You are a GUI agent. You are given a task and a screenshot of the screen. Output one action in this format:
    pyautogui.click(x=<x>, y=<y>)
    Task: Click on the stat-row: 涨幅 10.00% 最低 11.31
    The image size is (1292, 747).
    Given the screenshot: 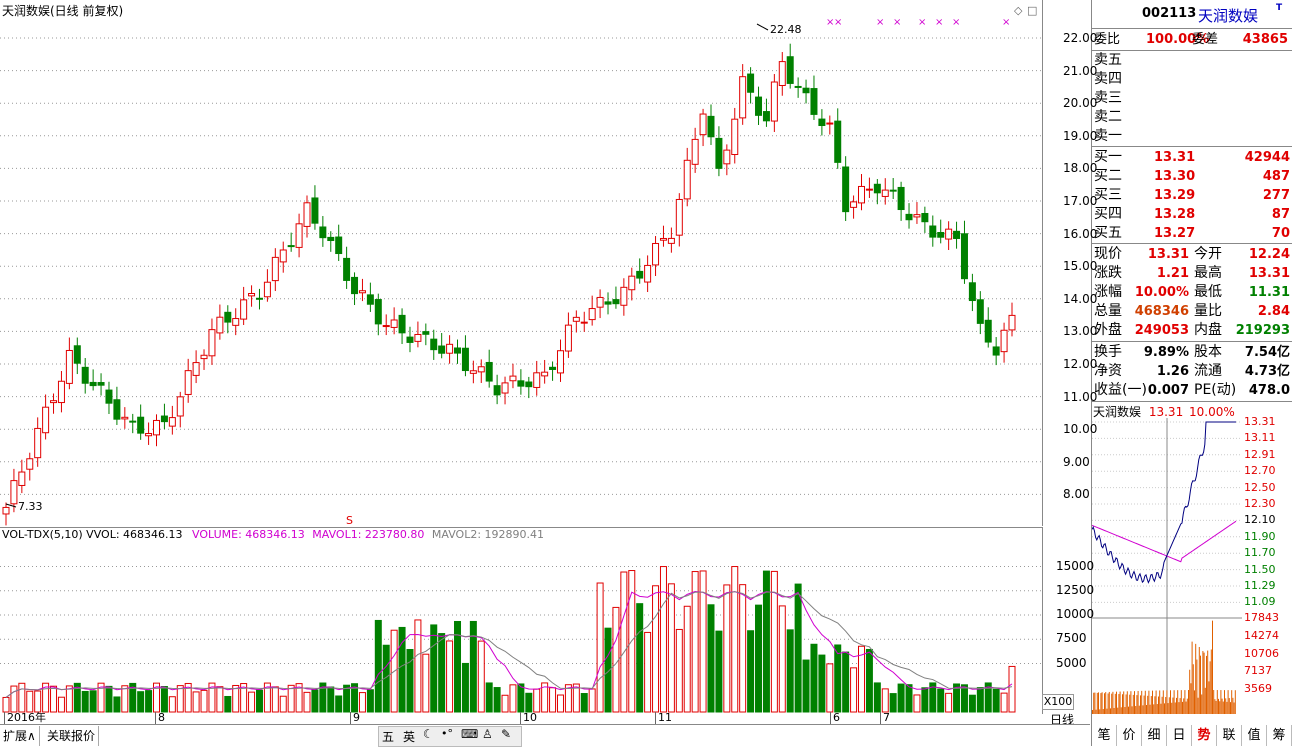 What is the action you would take?
    pyautogui.click(x=1192, y=292)
    